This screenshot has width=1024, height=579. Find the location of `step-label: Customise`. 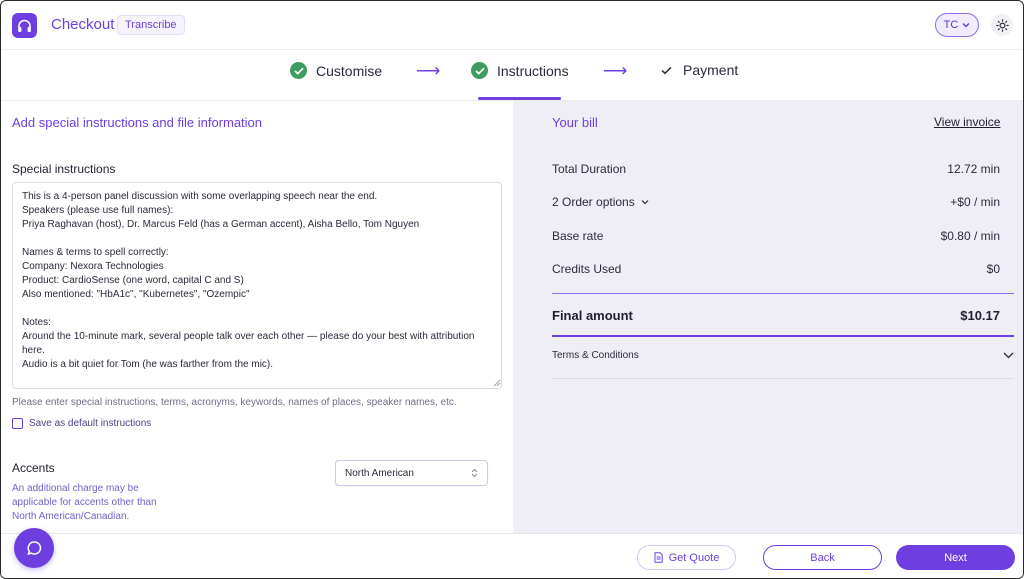

step-label: Customise is located at coordinates (349, 70).